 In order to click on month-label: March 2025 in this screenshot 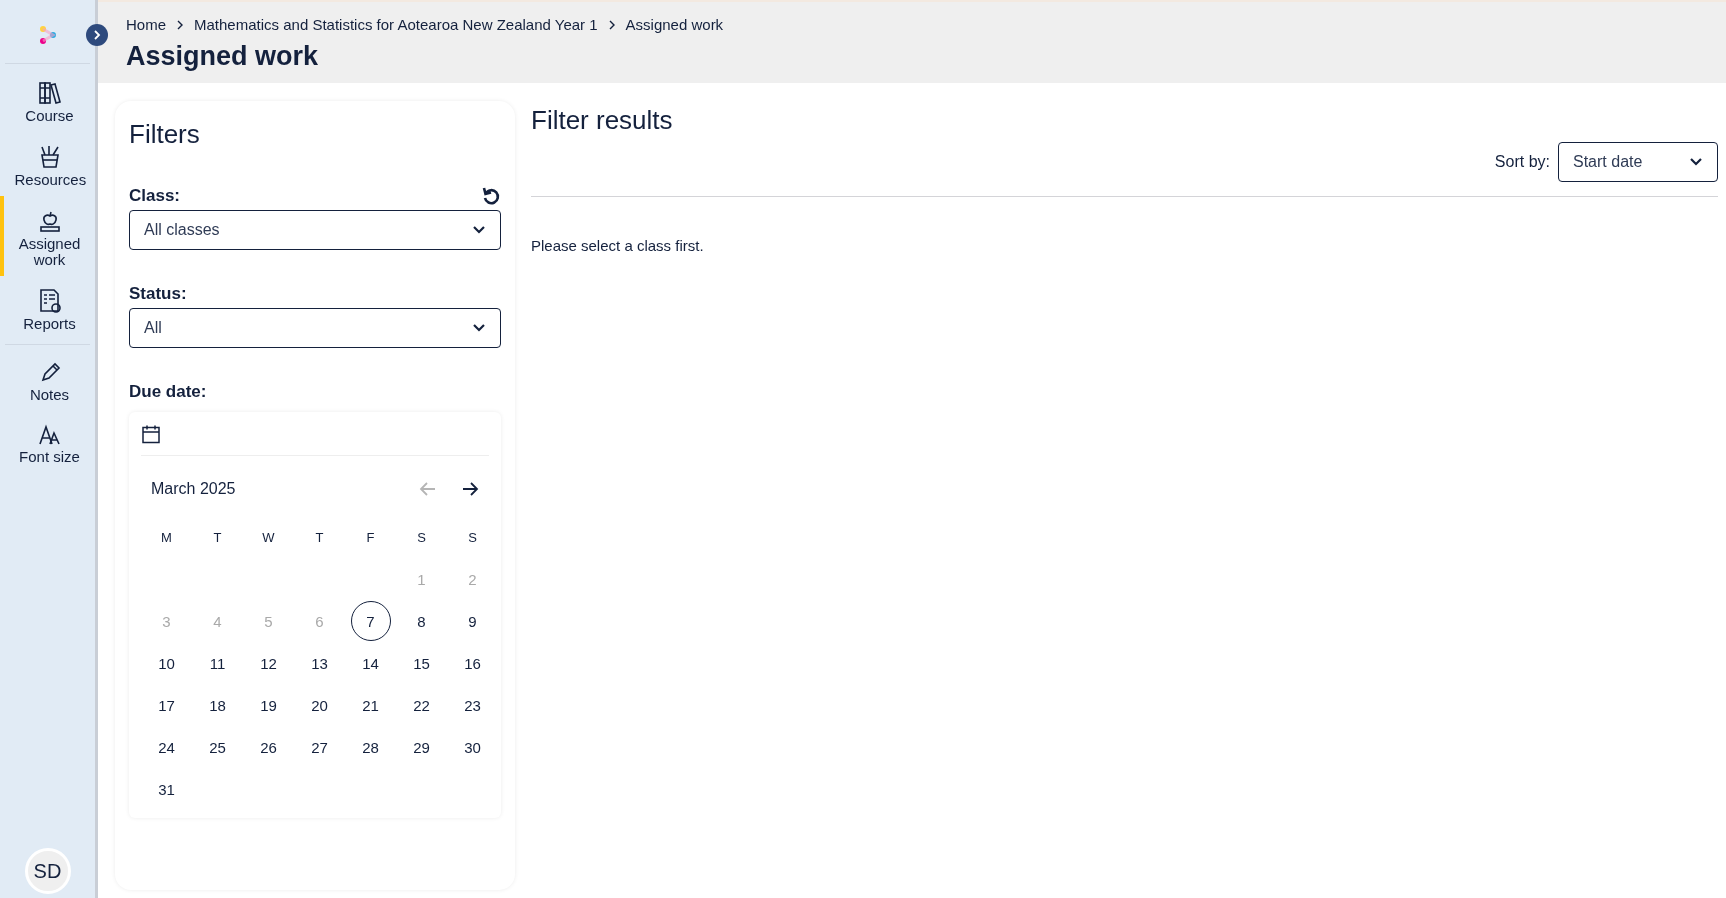, I will do `click(193, 489)`.